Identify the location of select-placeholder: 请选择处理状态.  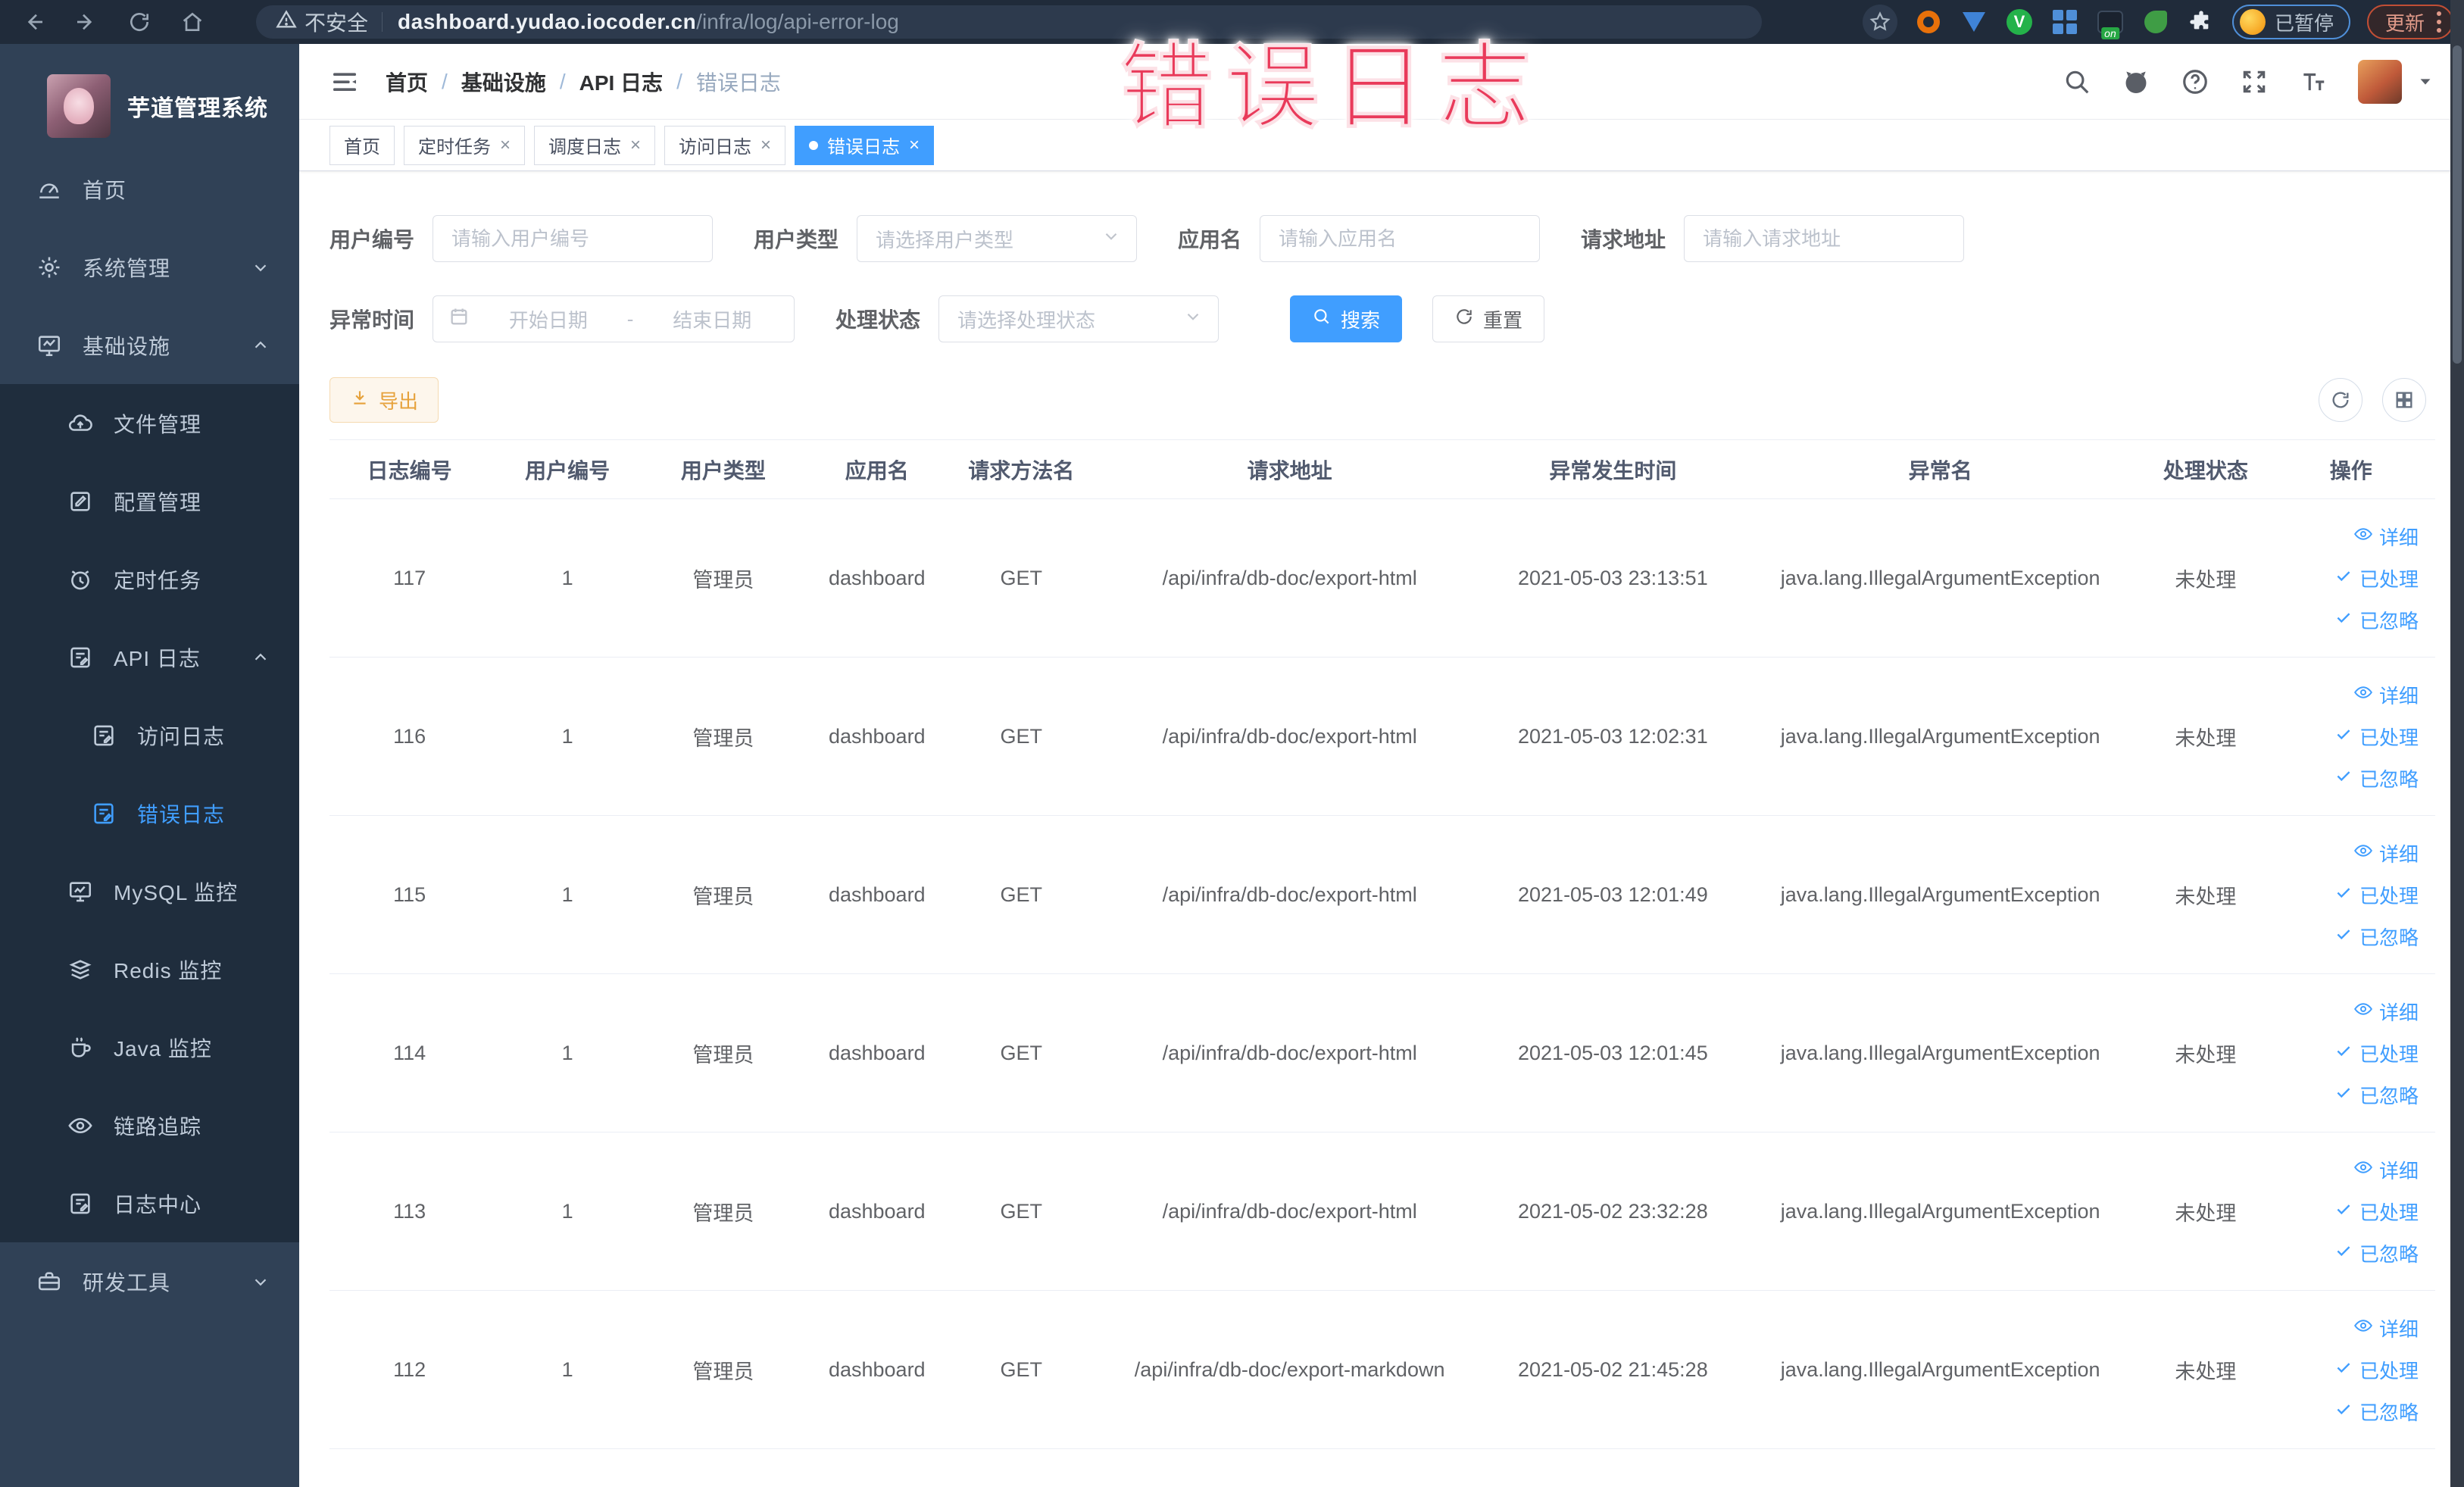
(1026, 320).